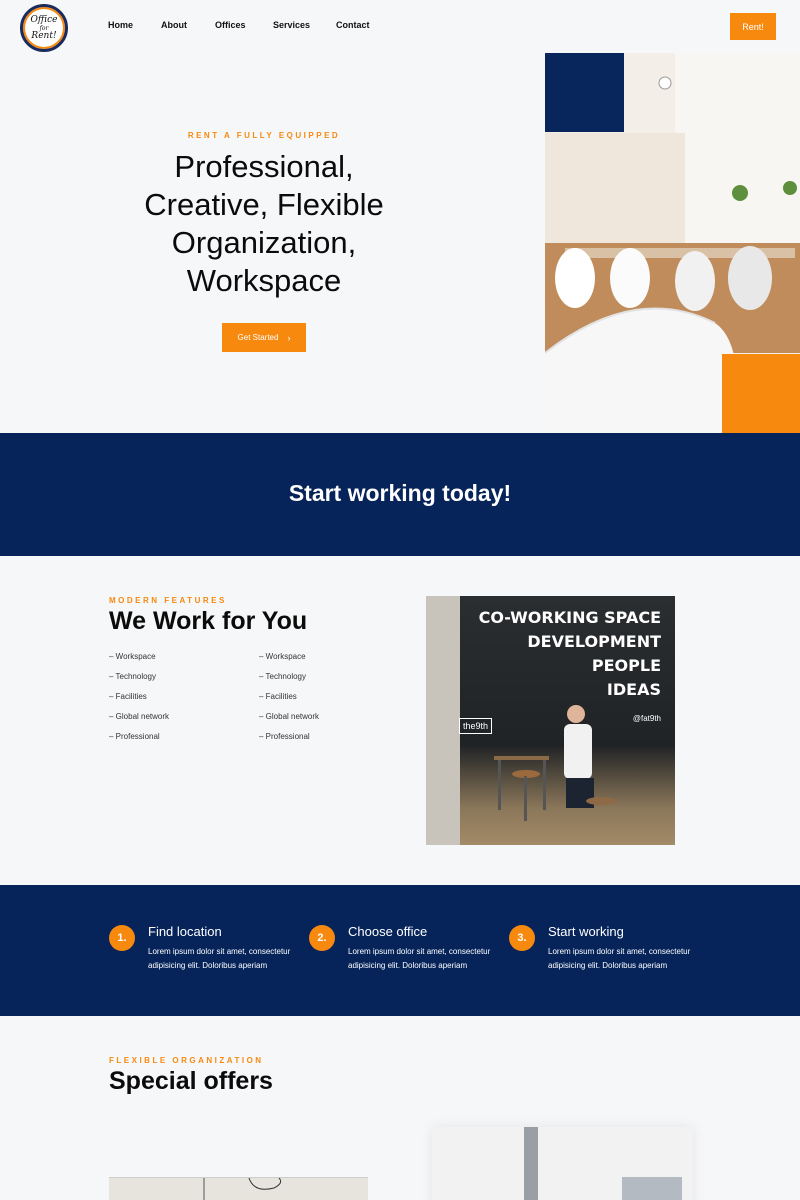 The image size is (800, 1200). Describe the element at coordinates (44, 28) in the screenshot. I see `site-logo: Office for Rent!` at that location.